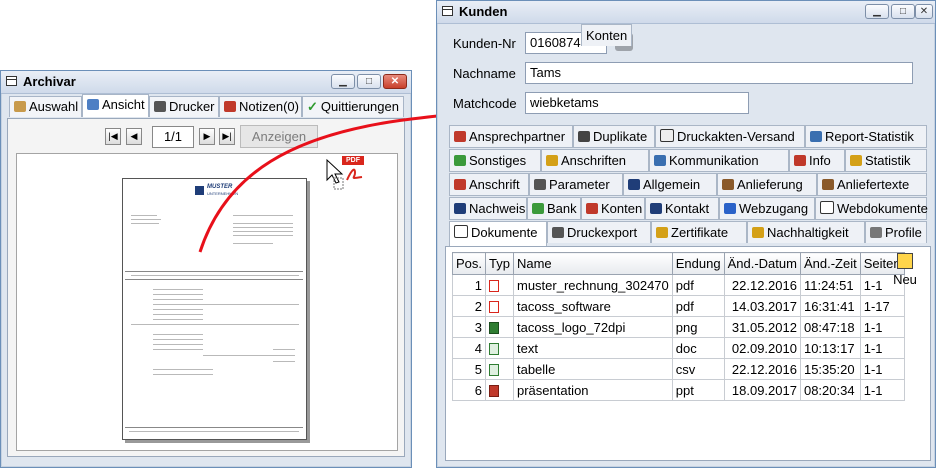 This screenshot has height=470, width=940. Describe the element at coordinates (584, 136) in the screenshot. I see `duplicate-icon` at that location.